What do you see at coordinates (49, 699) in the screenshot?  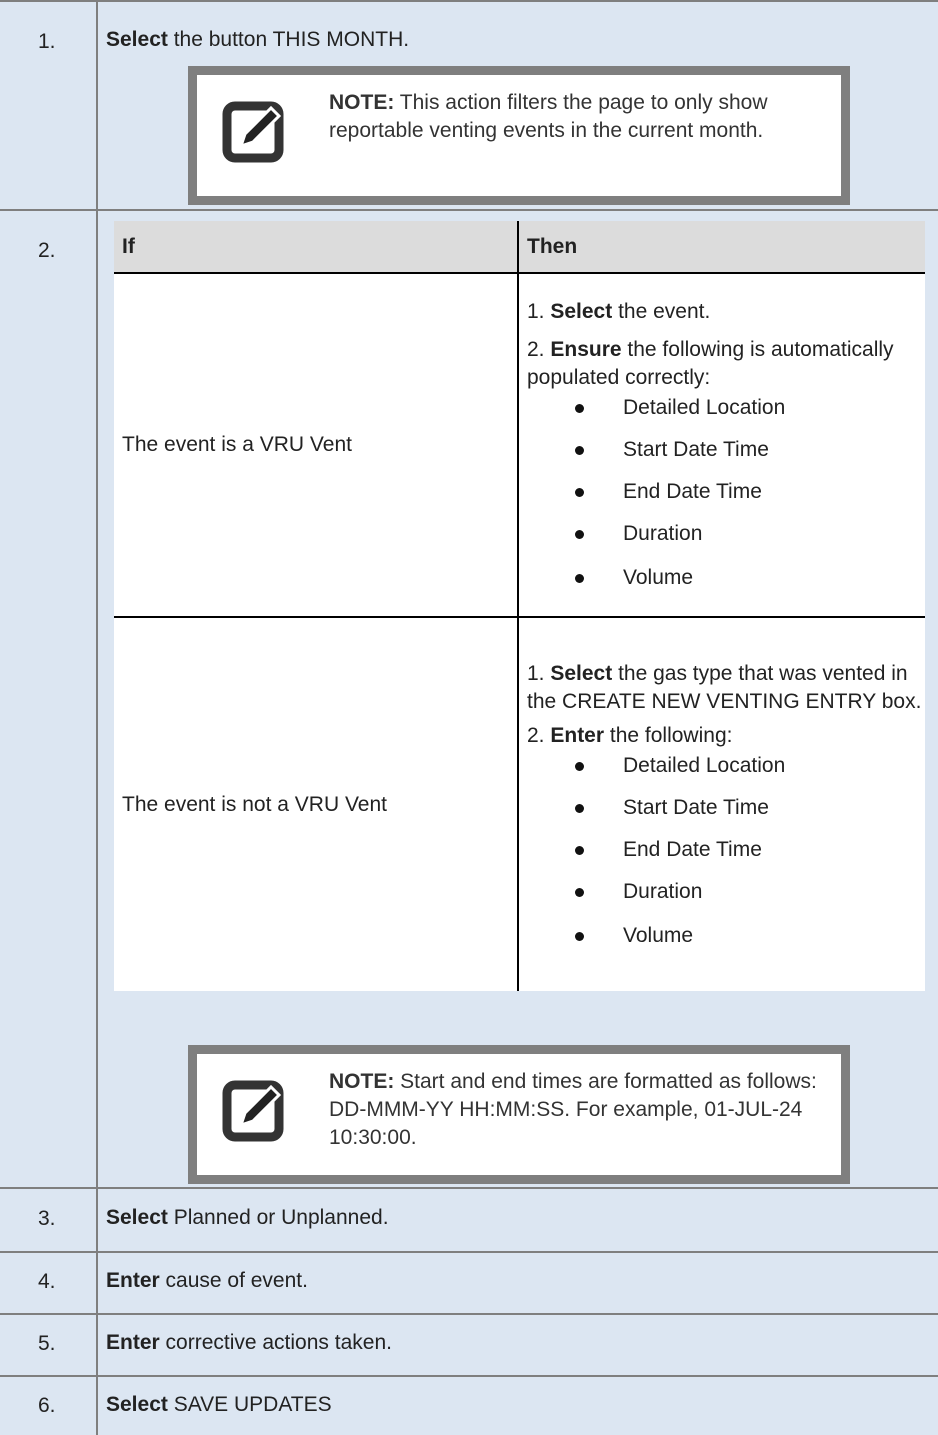 I see `step-number: 2.` at bounding box center [49, 699].